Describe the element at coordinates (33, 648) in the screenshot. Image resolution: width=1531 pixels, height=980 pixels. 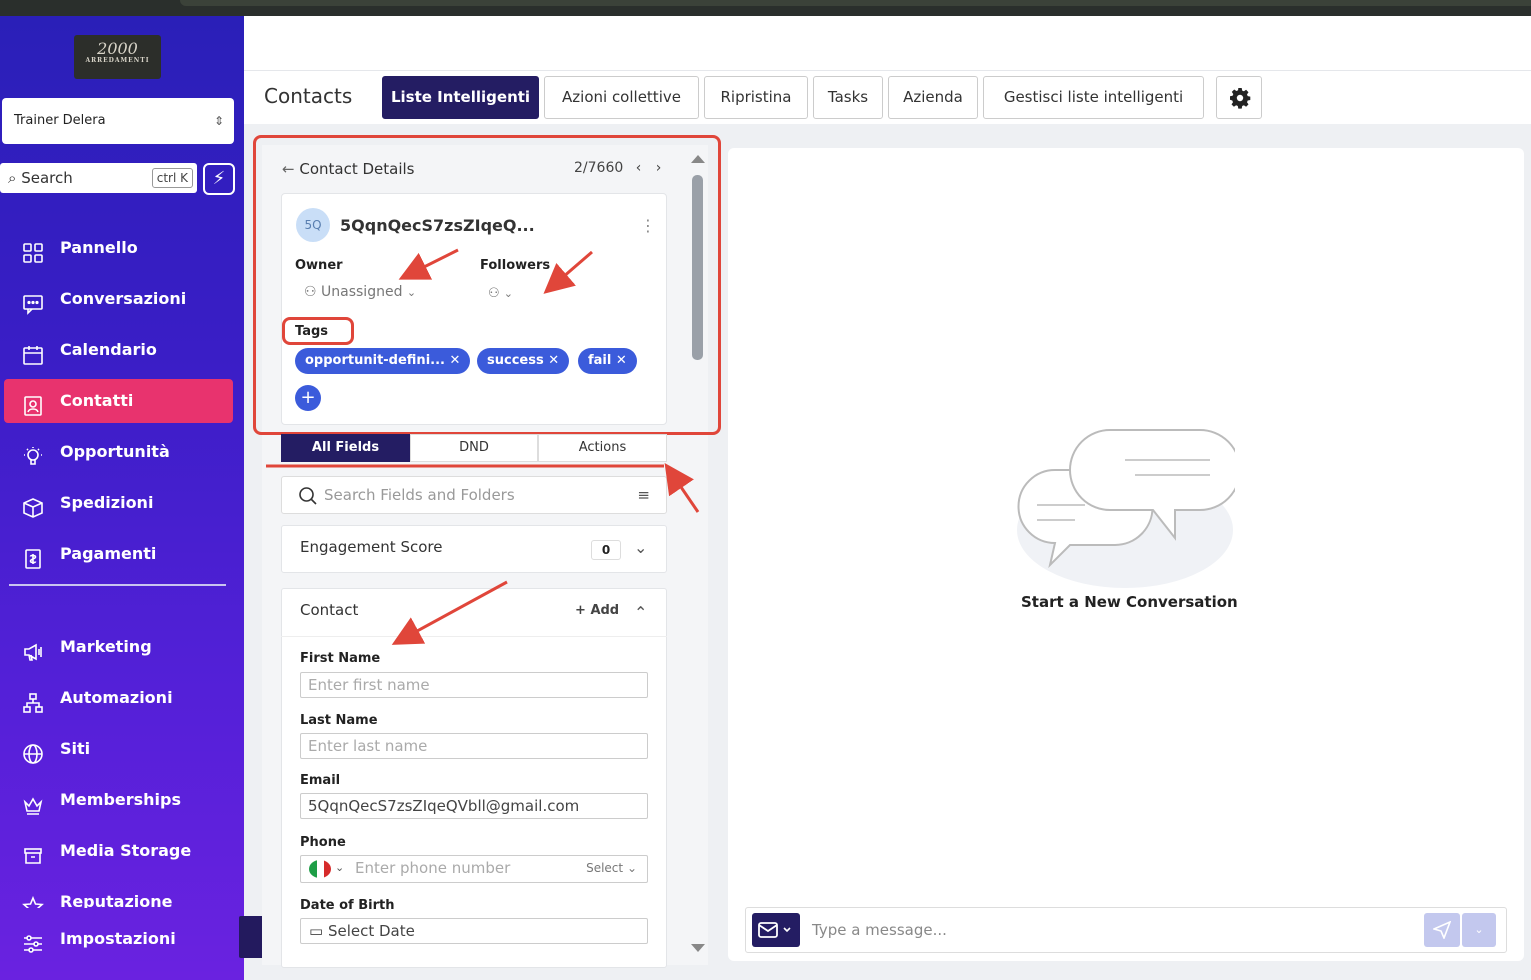
I see `megaphone-icon` at that location.